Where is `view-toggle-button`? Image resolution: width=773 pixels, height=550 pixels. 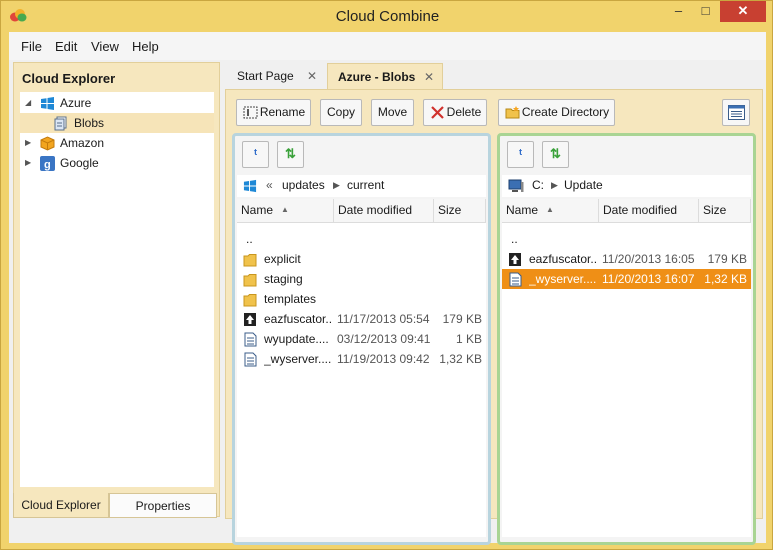
view-toggle-button is located at coordinates (736, 112).